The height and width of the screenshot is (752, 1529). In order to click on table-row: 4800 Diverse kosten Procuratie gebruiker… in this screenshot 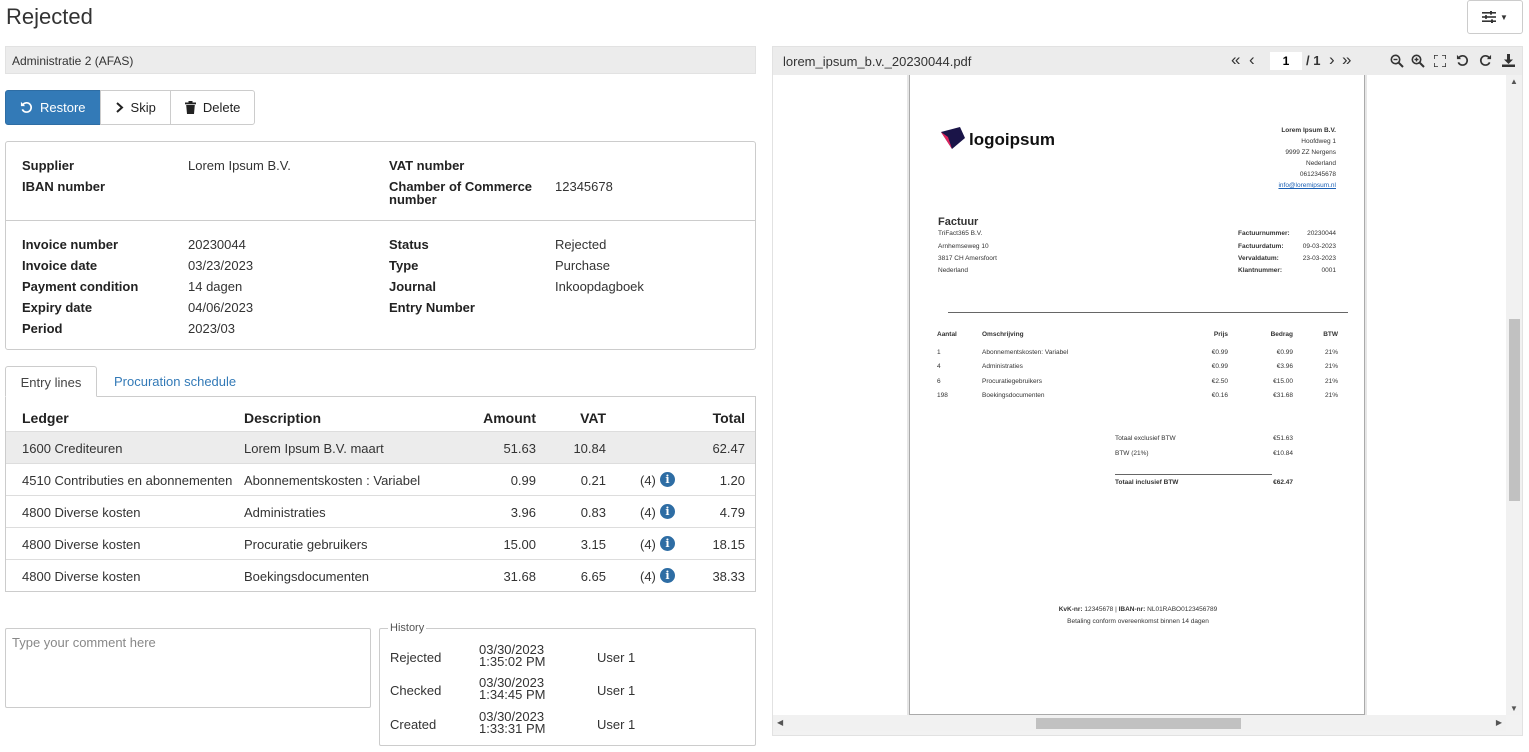, I will do `click(380, 543)`.